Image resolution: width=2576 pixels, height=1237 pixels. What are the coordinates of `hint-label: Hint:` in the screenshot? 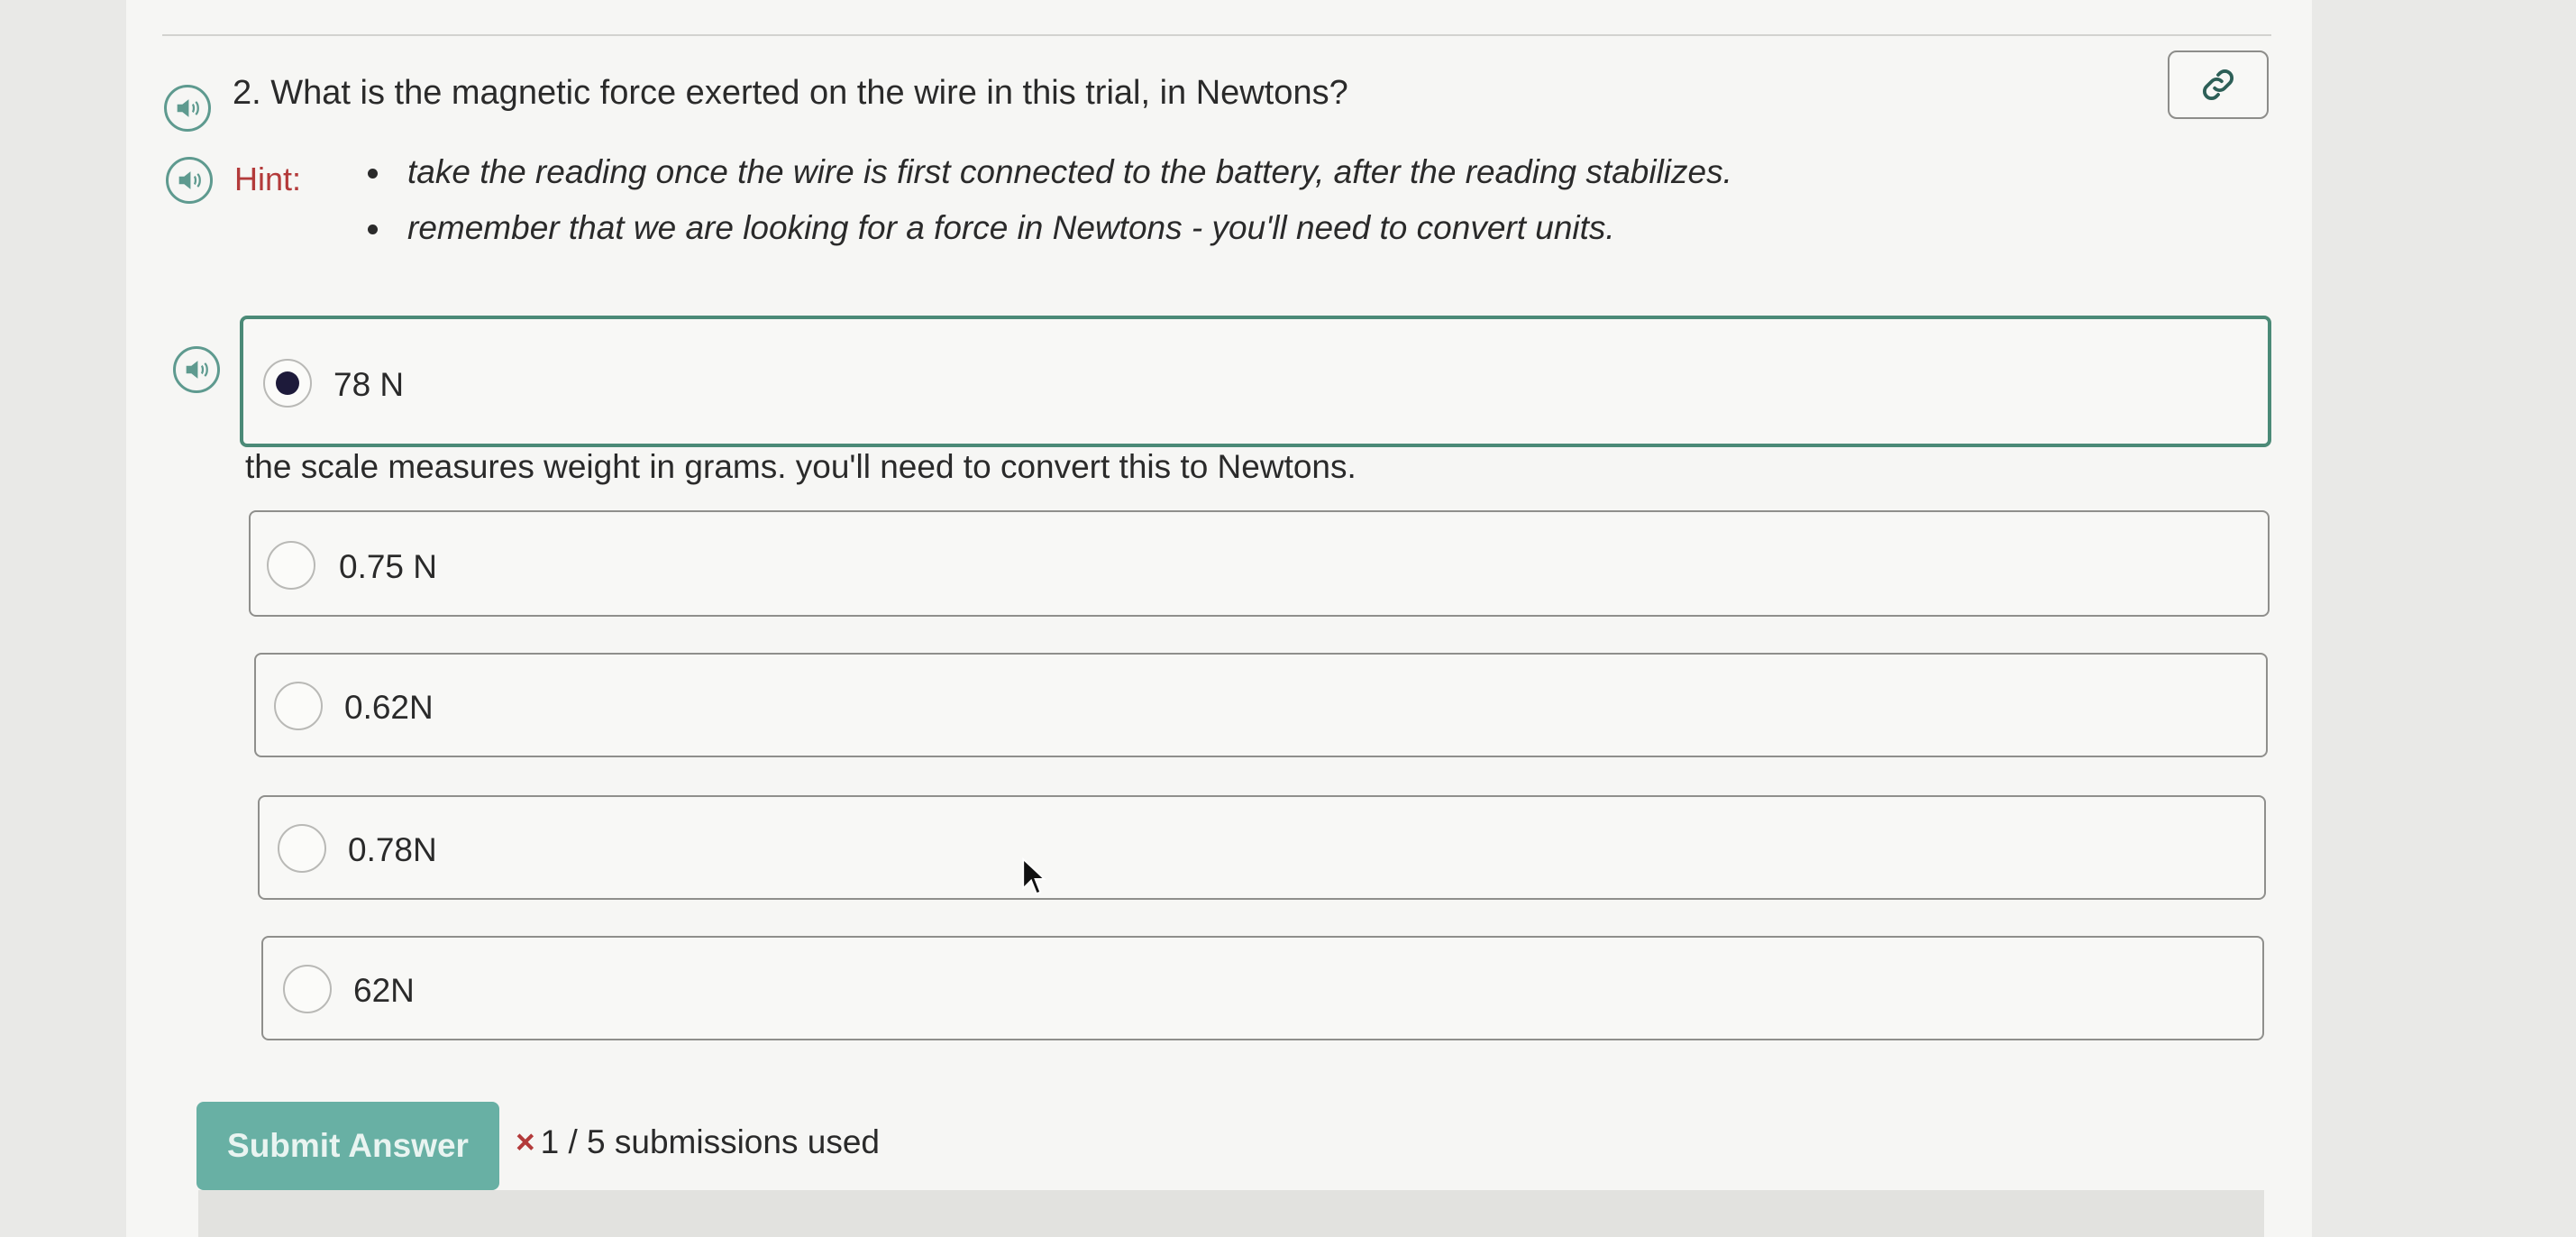 It's located at (268, 178).